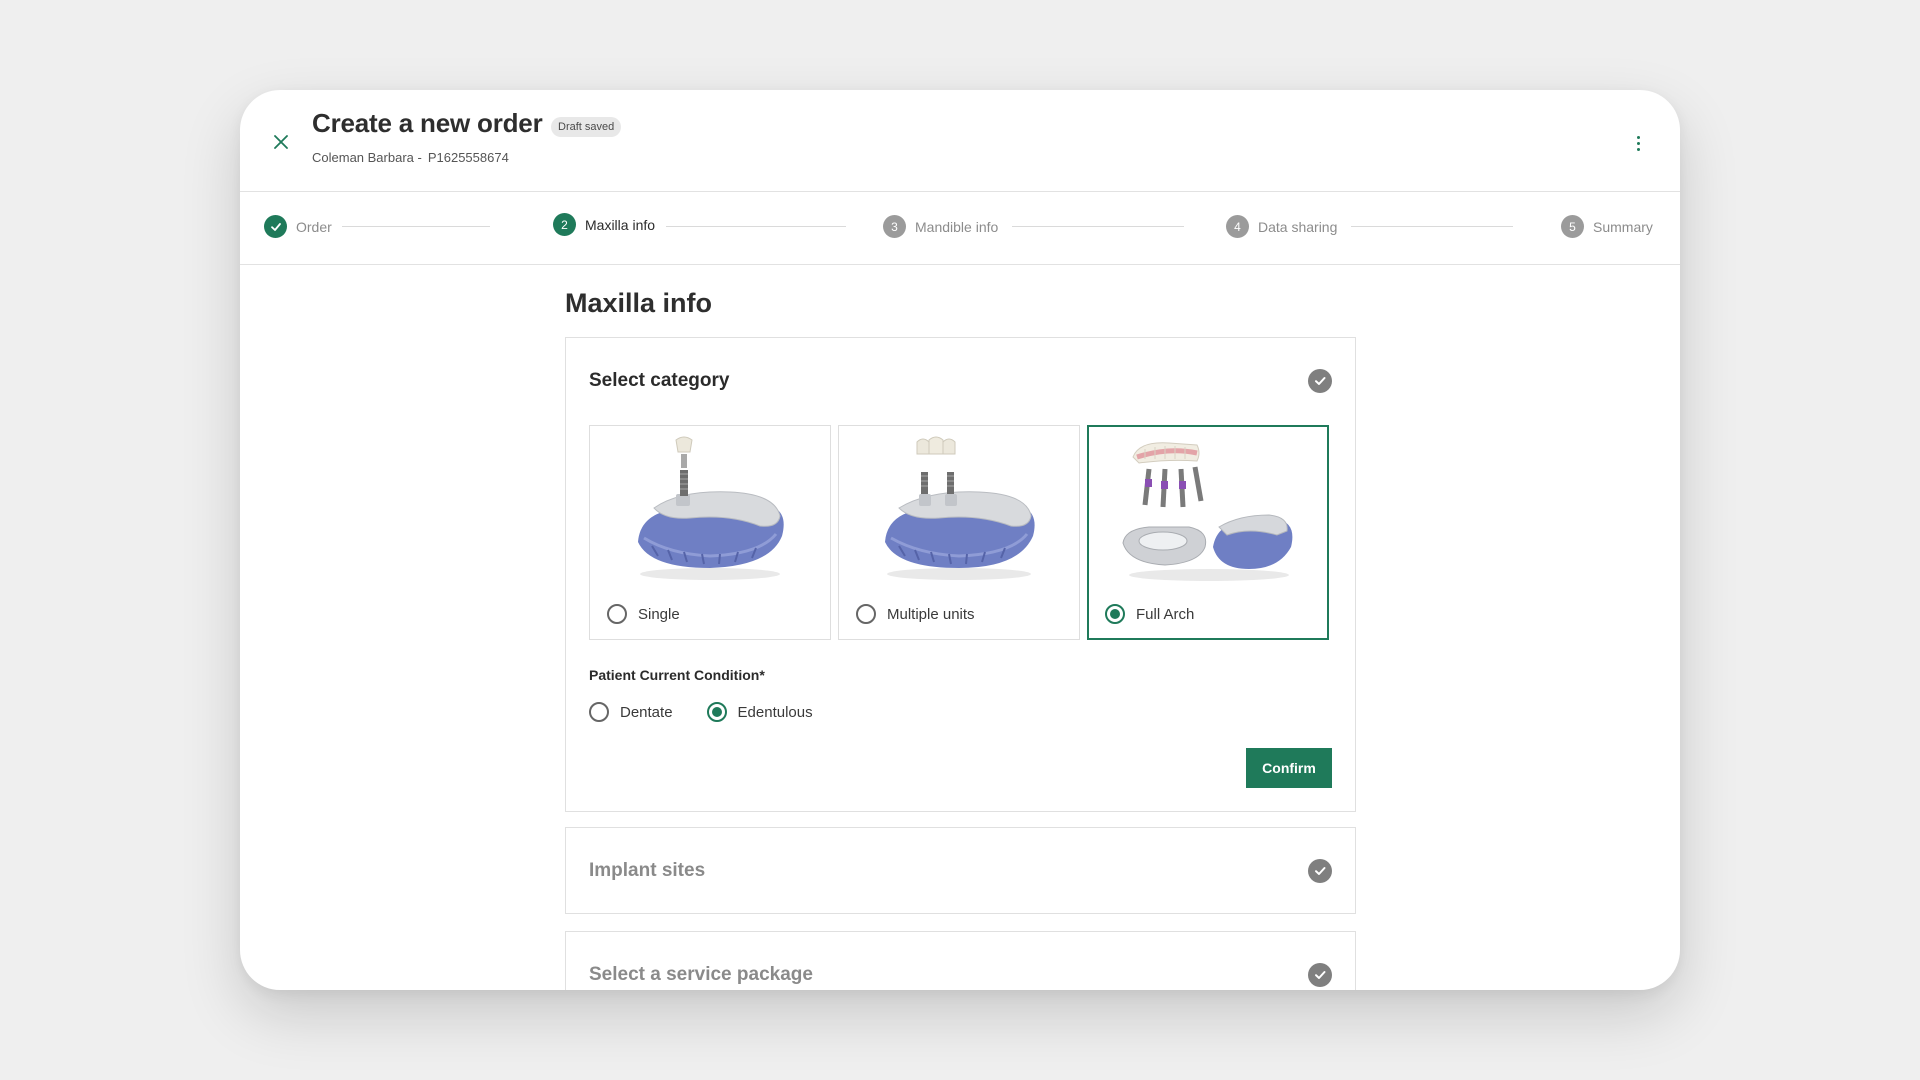 The image size is (1920, 1080). I want to click on step-maxilla-info: 2 Maxilla info, so click(604, 224).